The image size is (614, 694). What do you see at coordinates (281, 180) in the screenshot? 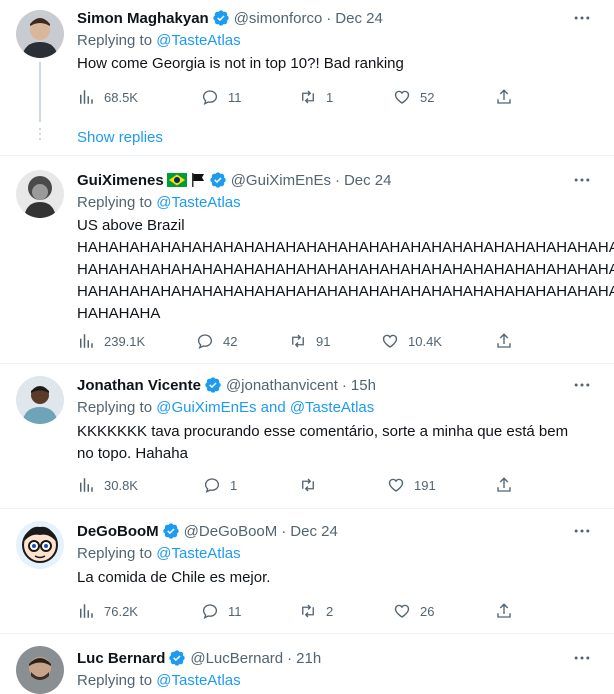
I see `author-handle: @GuiXimEnEs` at bounding box center [281, 180].